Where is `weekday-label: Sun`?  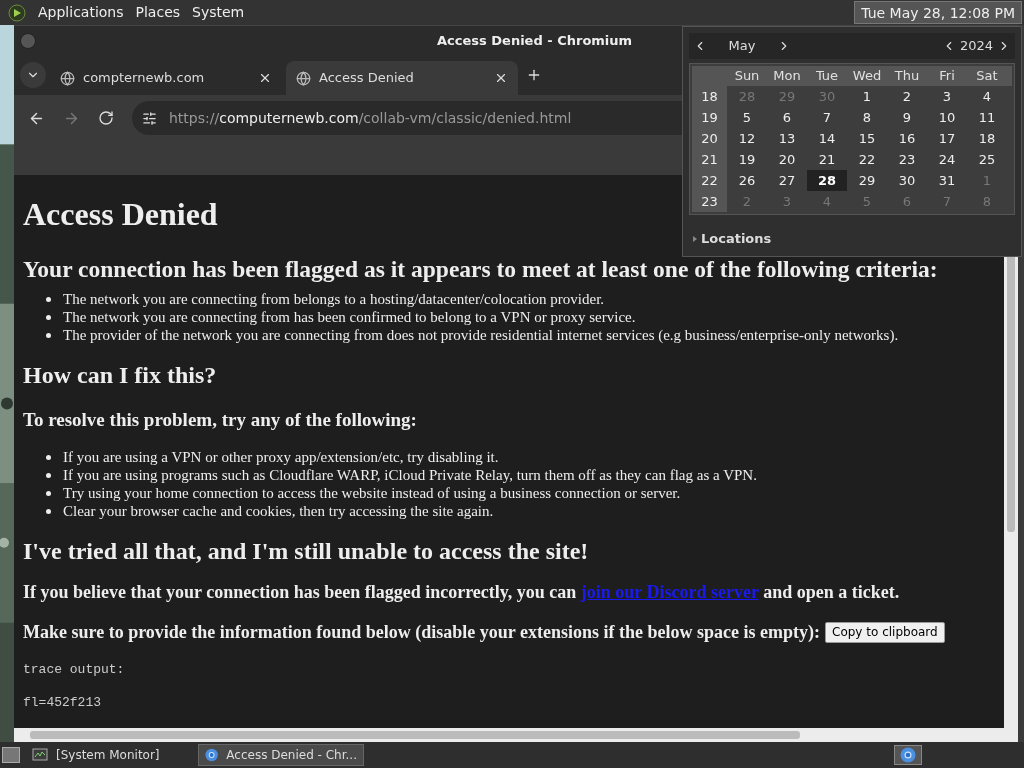
weekday-label: Sun is located at coordinates (747, 76).